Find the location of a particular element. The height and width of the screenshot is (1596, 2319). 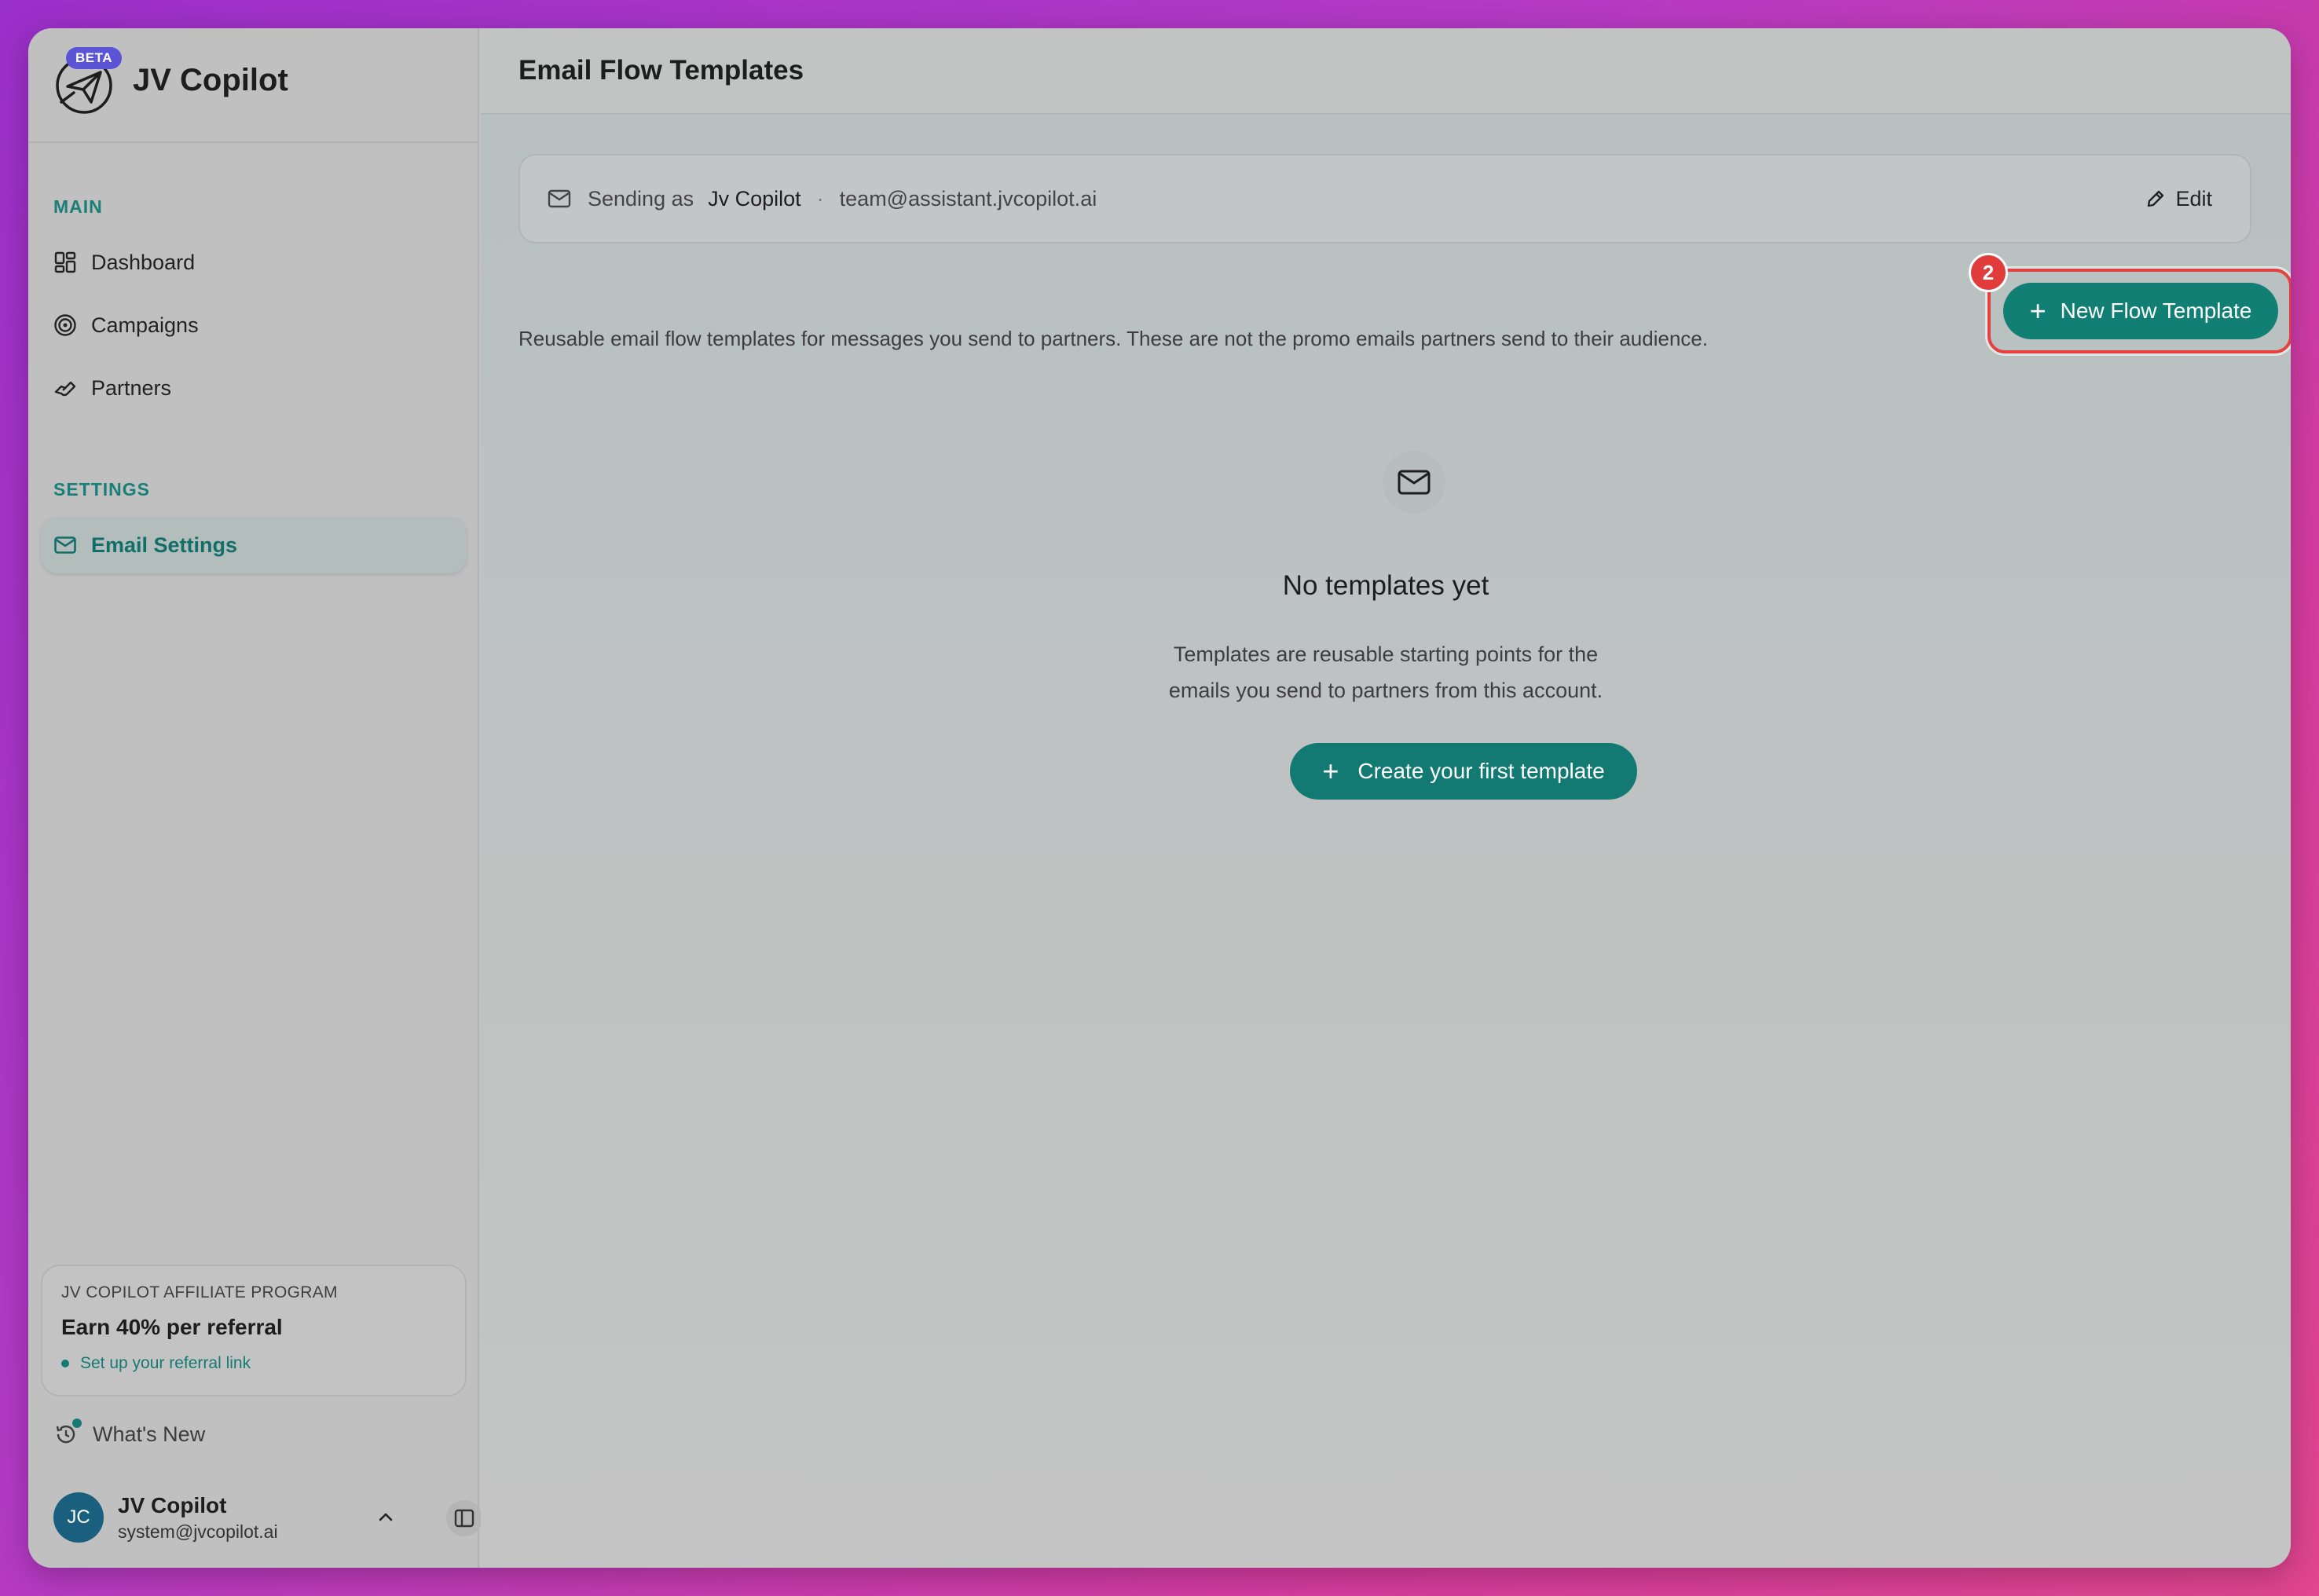

sender-name: Jv Copilot is located at coordinates (754, 198).